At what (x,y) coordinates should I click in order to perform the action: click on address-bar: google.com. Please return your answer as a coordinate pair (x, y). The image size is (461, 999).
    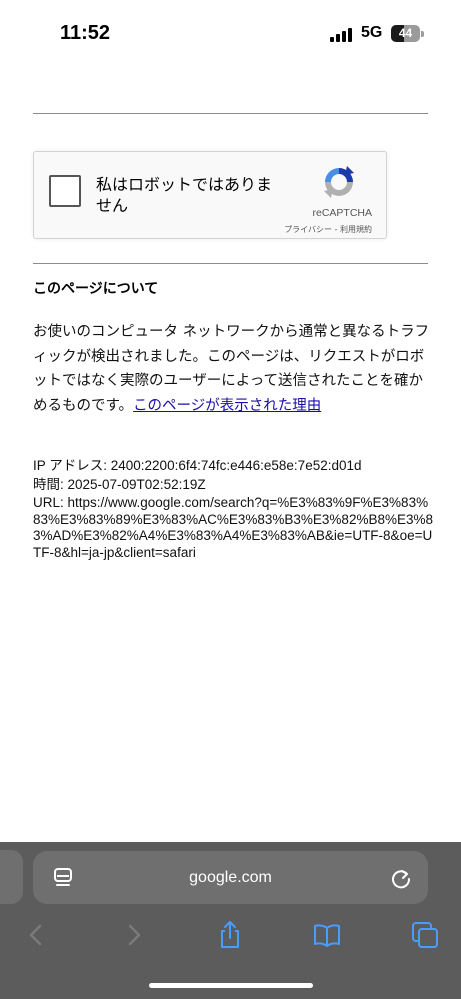
    Looking at the image, I should click on (230, 877).